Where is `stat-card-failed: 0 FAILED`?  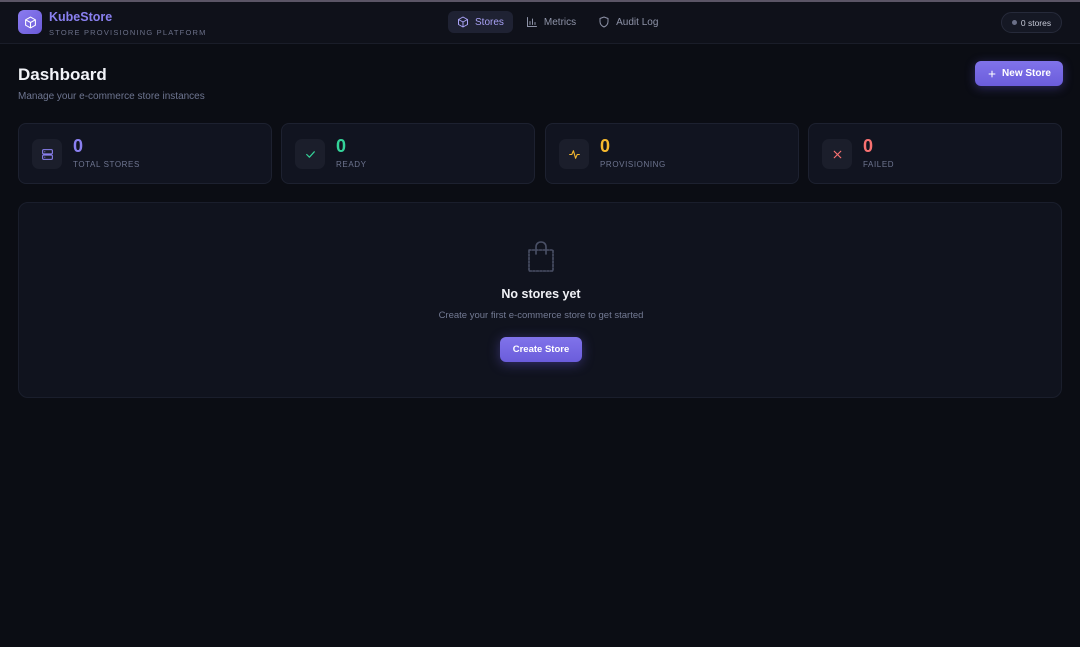
stat-card-failed: 0 FAILED is located at coordinates (935, 153).